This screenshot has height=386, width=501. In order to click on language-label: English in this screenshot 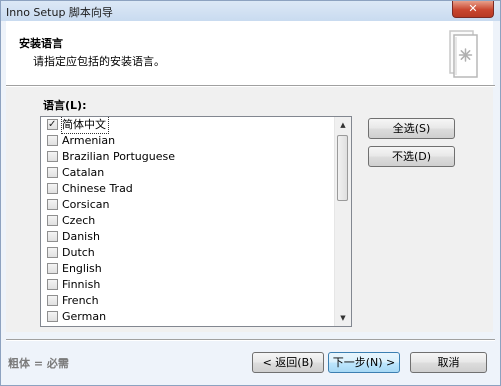, I will do `click(82, 268)`.